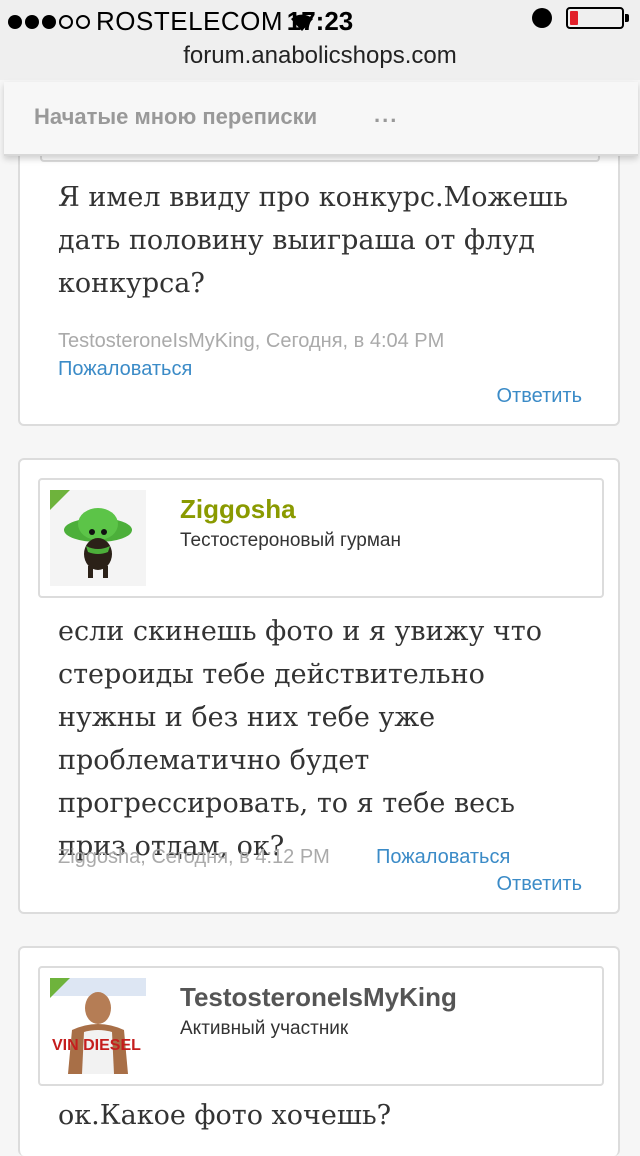 The height and width of the screenshot is (1156, 640). I want to click on post-message: ок.Какое фото хочешь?, so click(225, 1115).